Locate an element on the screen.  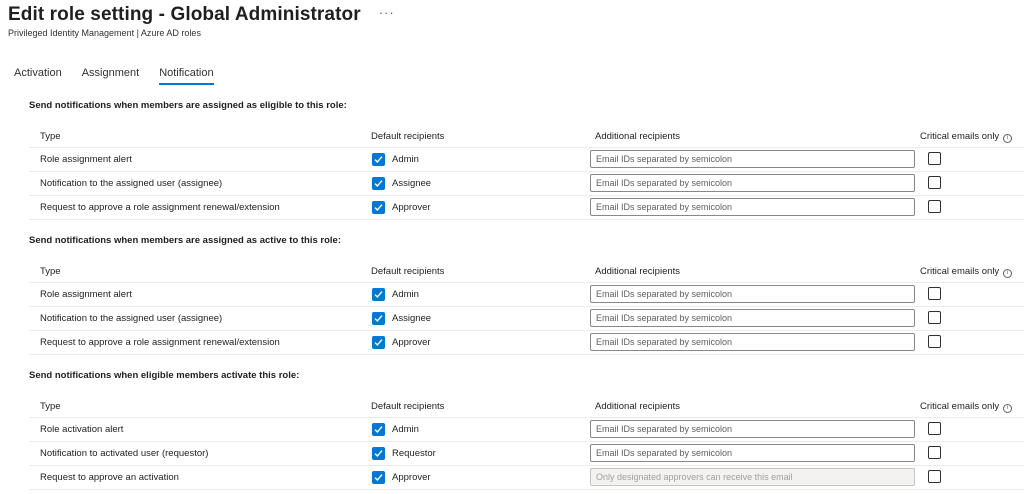
tab-notification: Notification is located at coordinates (186, 76).